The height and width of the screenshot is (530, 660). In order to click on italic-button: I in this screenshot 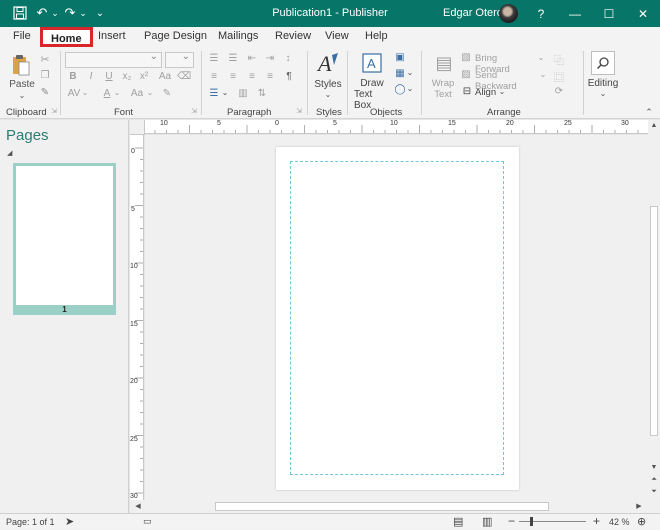, I will do `click(91, 76)`.